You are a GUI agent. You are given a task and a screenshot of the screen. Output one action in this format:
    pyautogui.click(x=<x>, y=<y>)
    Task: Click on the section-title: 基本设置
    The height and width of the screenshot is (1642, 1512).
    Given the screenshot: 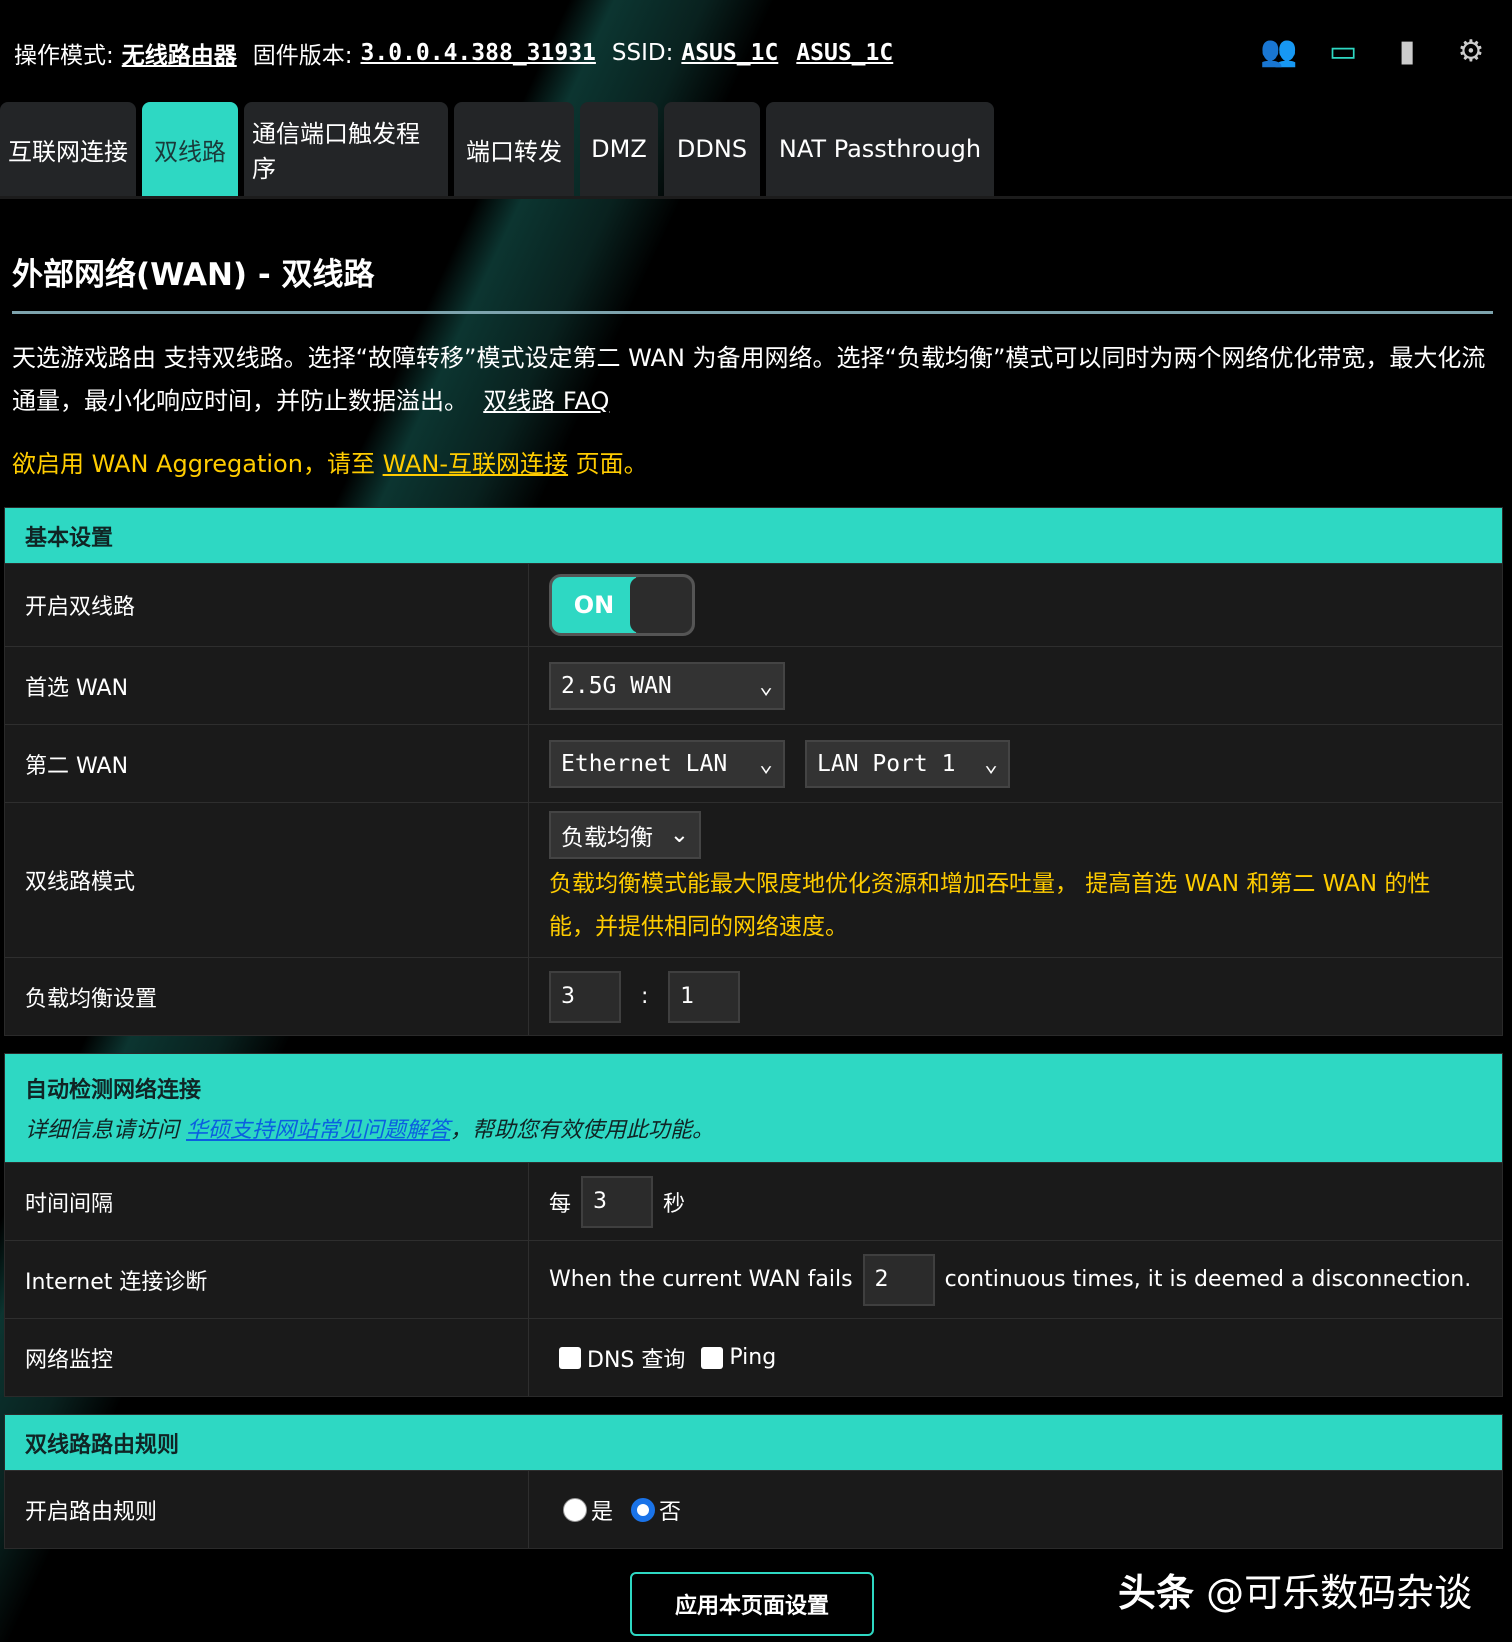 What is the action you would take?
    pyautogui.click(x=69, y=538)
    